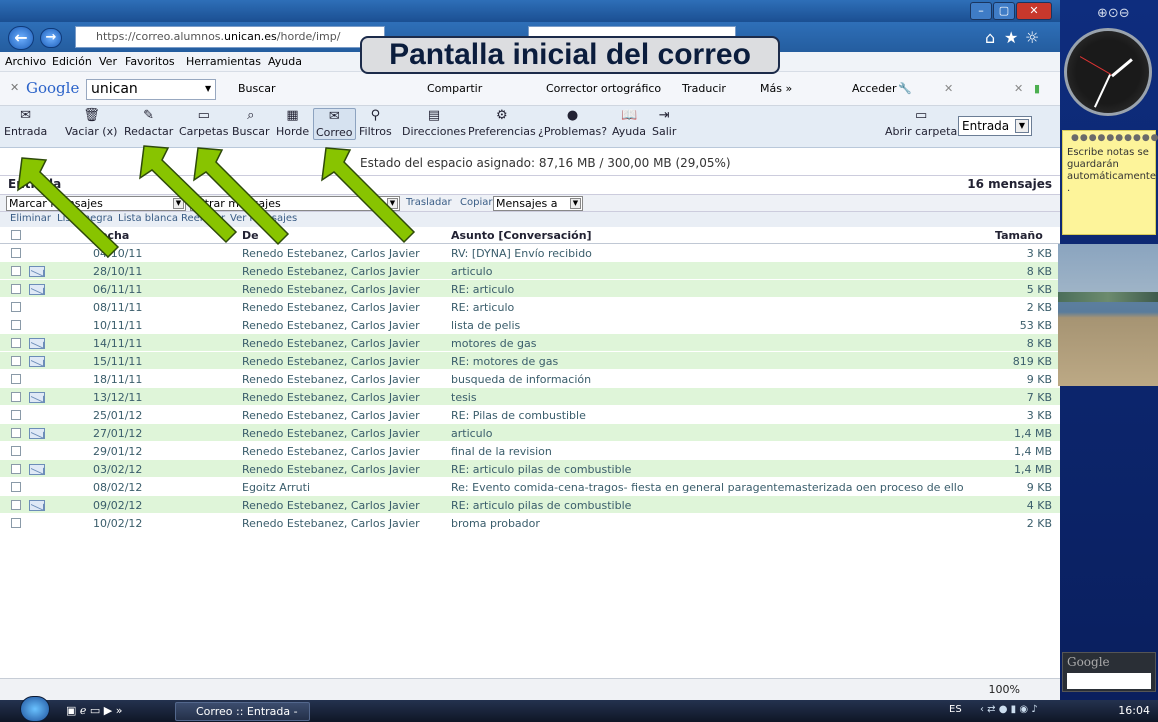 The height and width of the screenshot is (722, 1158). I want to click on menu-favoritos: Favoritos, so click(150, 61).